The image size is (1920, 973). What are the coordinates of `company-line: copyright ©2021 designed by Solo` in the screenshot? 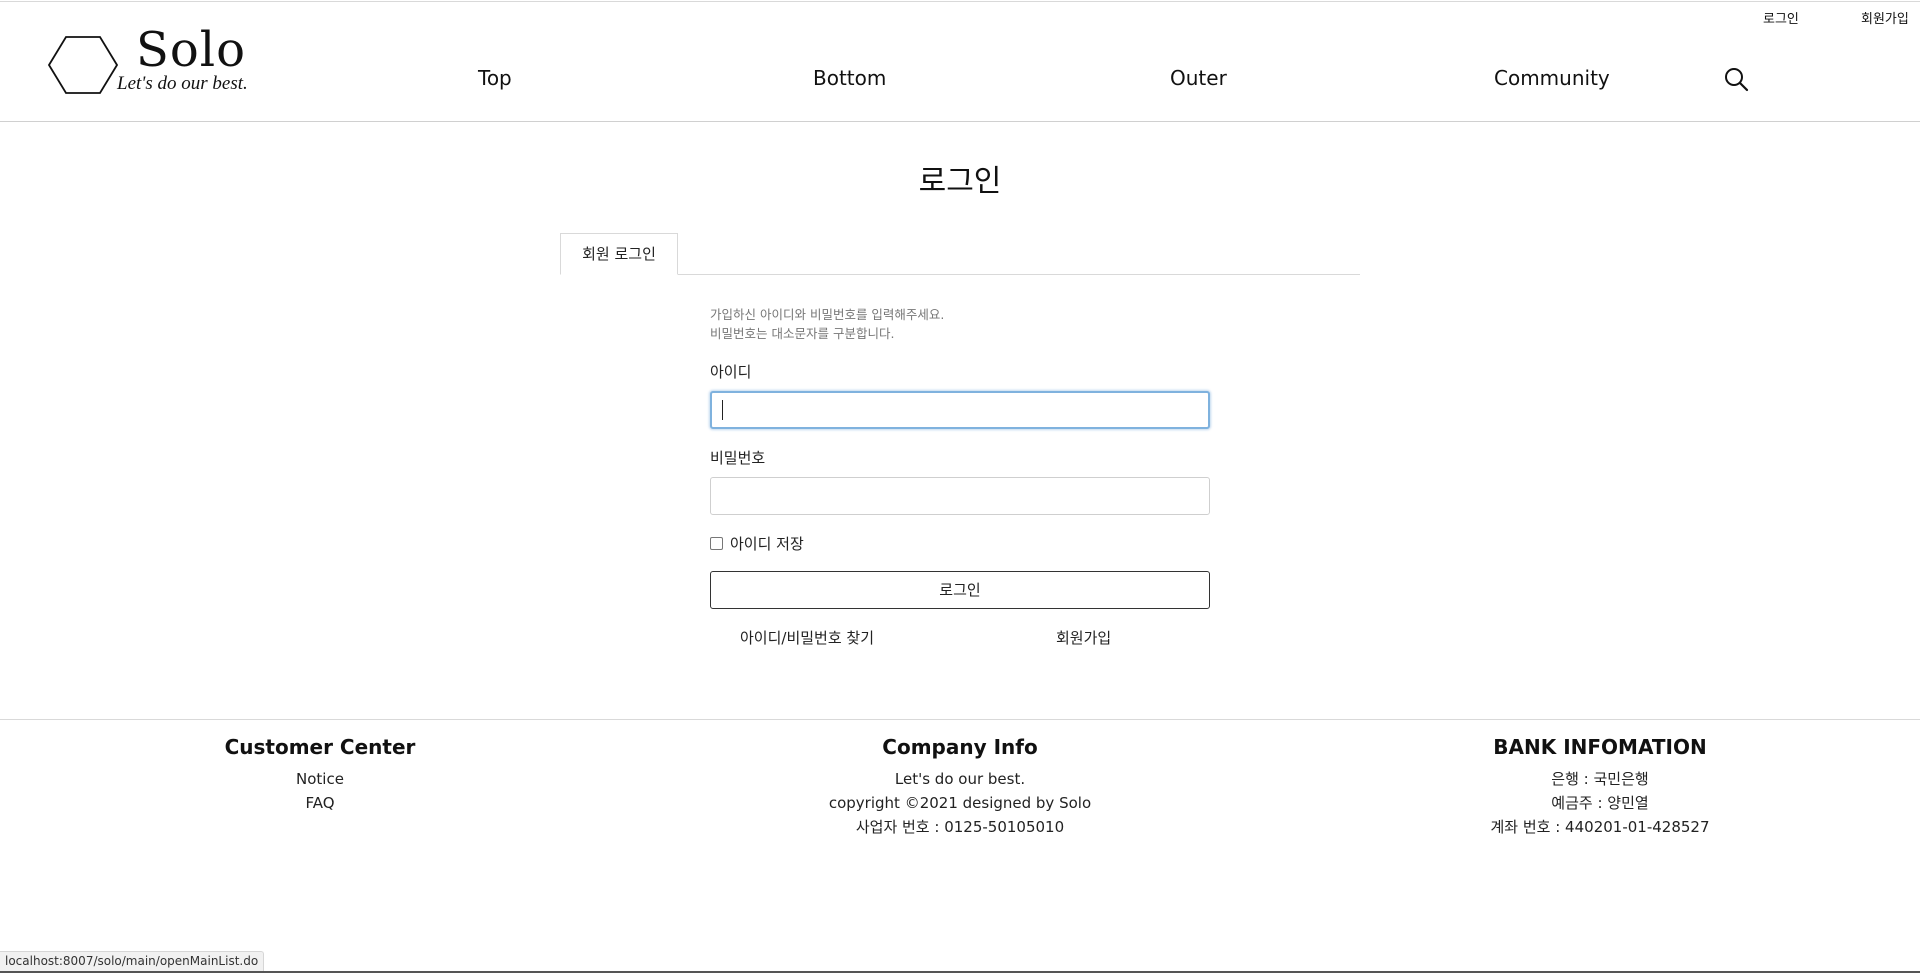 It's located at (960, 803).